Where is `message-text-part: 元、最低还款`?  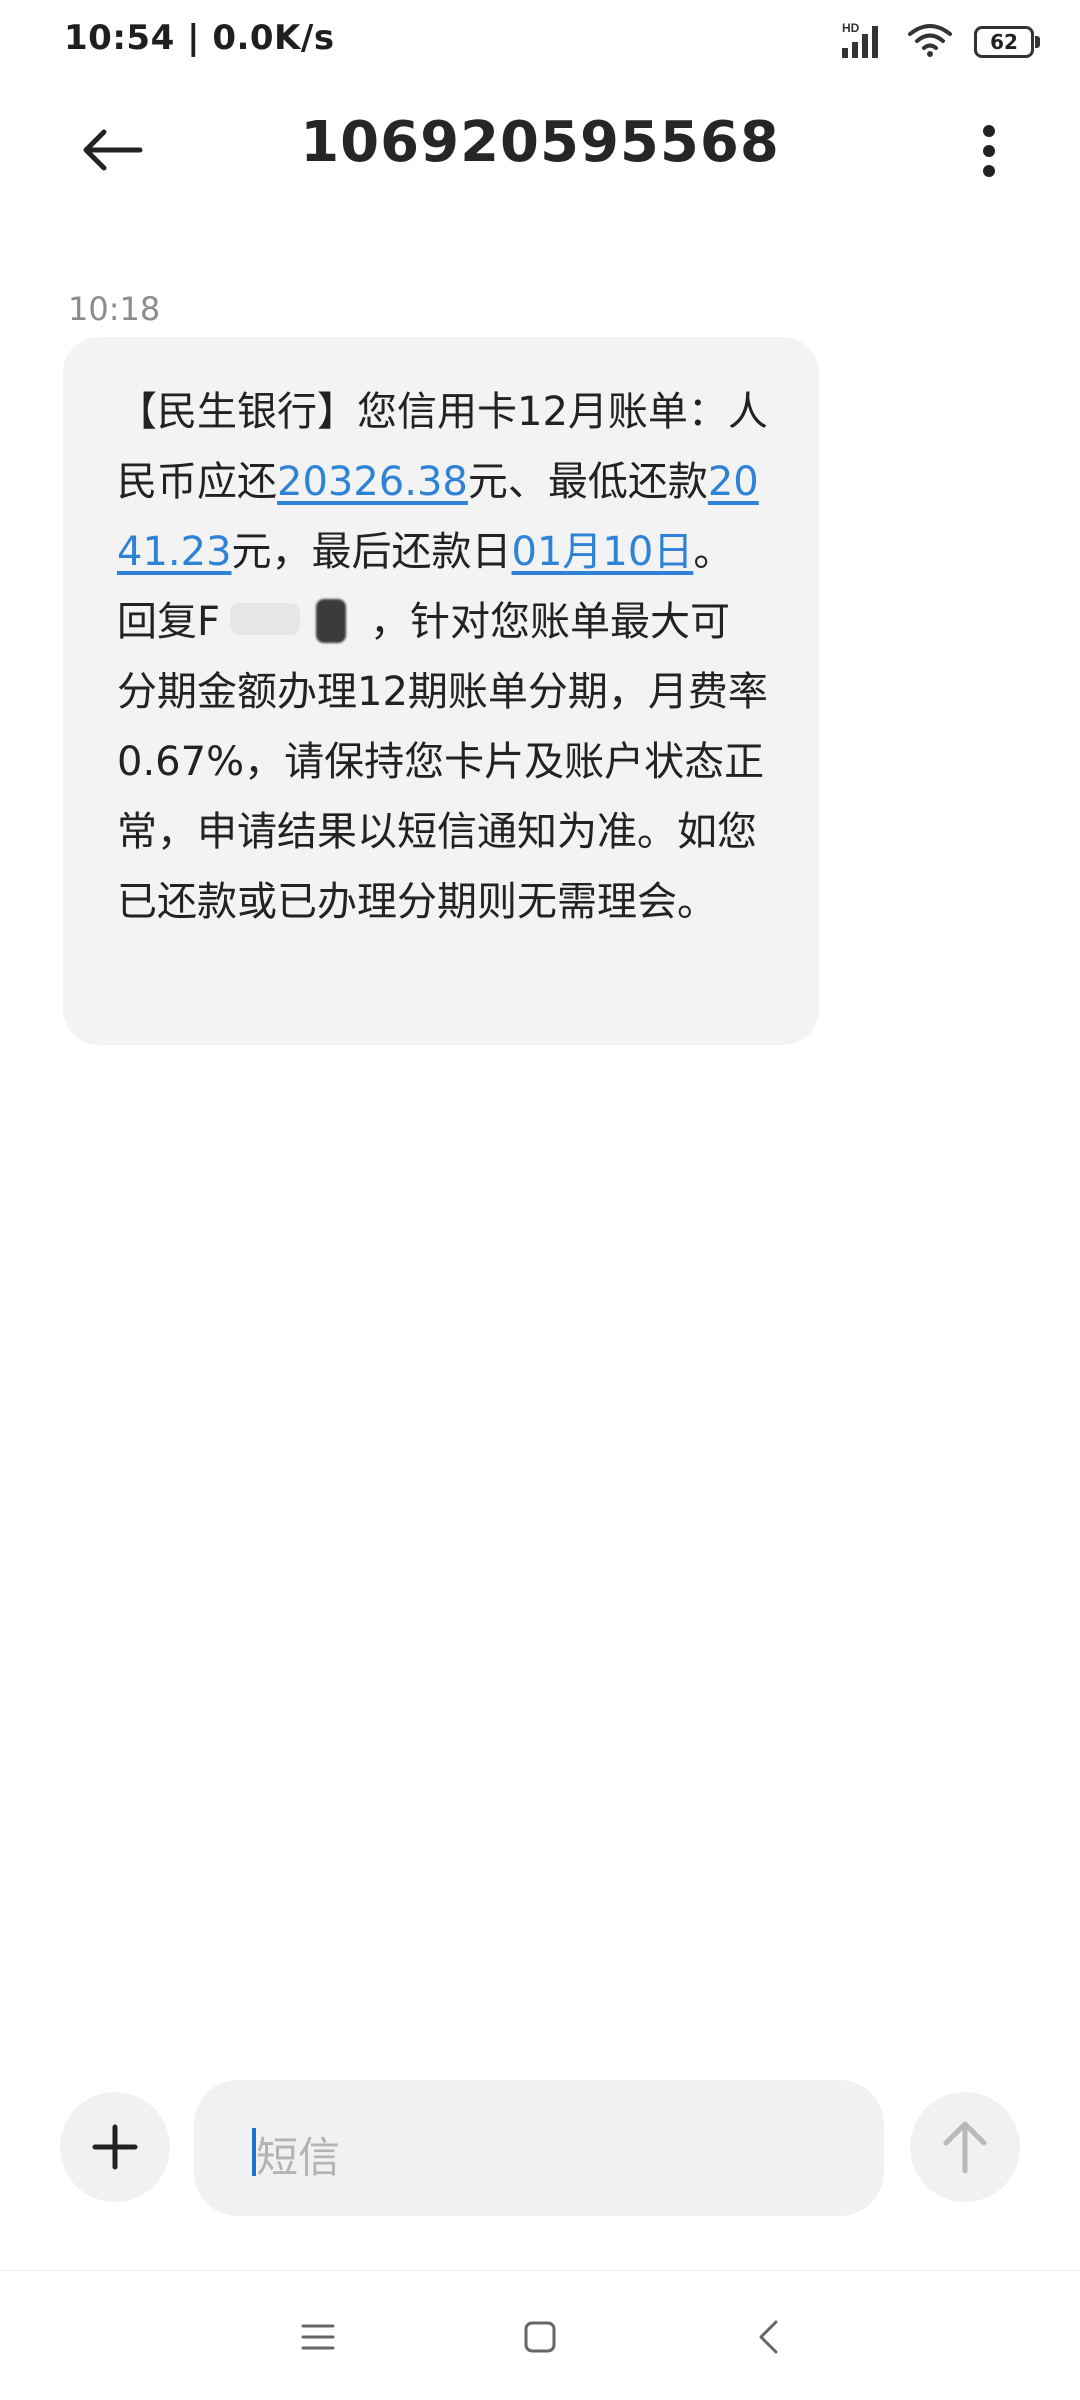 message-text-part: 元、最低还款 is located at coordinates (587, 482).